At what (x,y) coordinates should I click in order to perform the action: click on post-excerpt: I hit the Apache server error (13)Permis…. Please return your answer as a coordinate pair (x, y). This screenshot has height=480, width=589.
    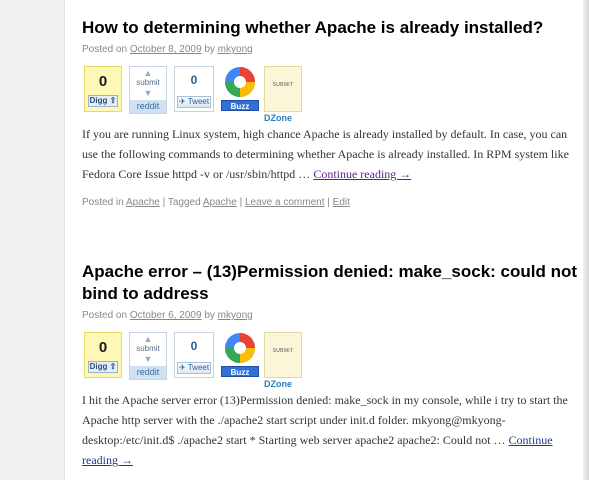
    Looking at the image, I should click on (325, 430).